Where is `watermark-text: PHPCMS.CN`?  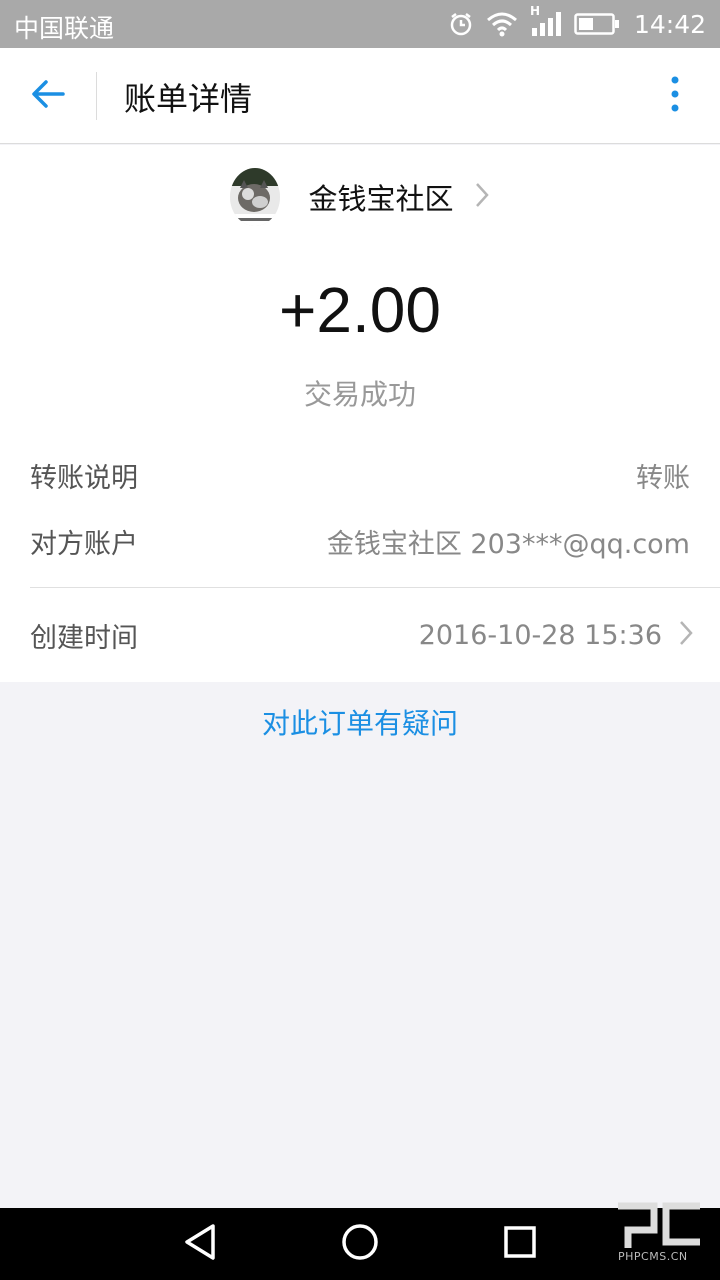 watermark-text: PHPCMS.CN is located at coordinates (653, 1256).